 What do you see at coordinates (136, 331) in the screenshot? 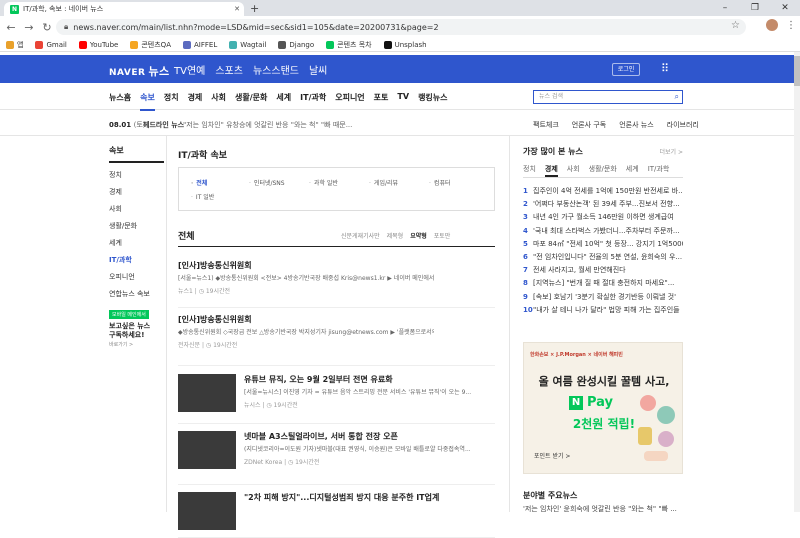
I see `mobile-promo: 보고싶은 뉴스 구독하세요!` at bounding box center [136, 331].